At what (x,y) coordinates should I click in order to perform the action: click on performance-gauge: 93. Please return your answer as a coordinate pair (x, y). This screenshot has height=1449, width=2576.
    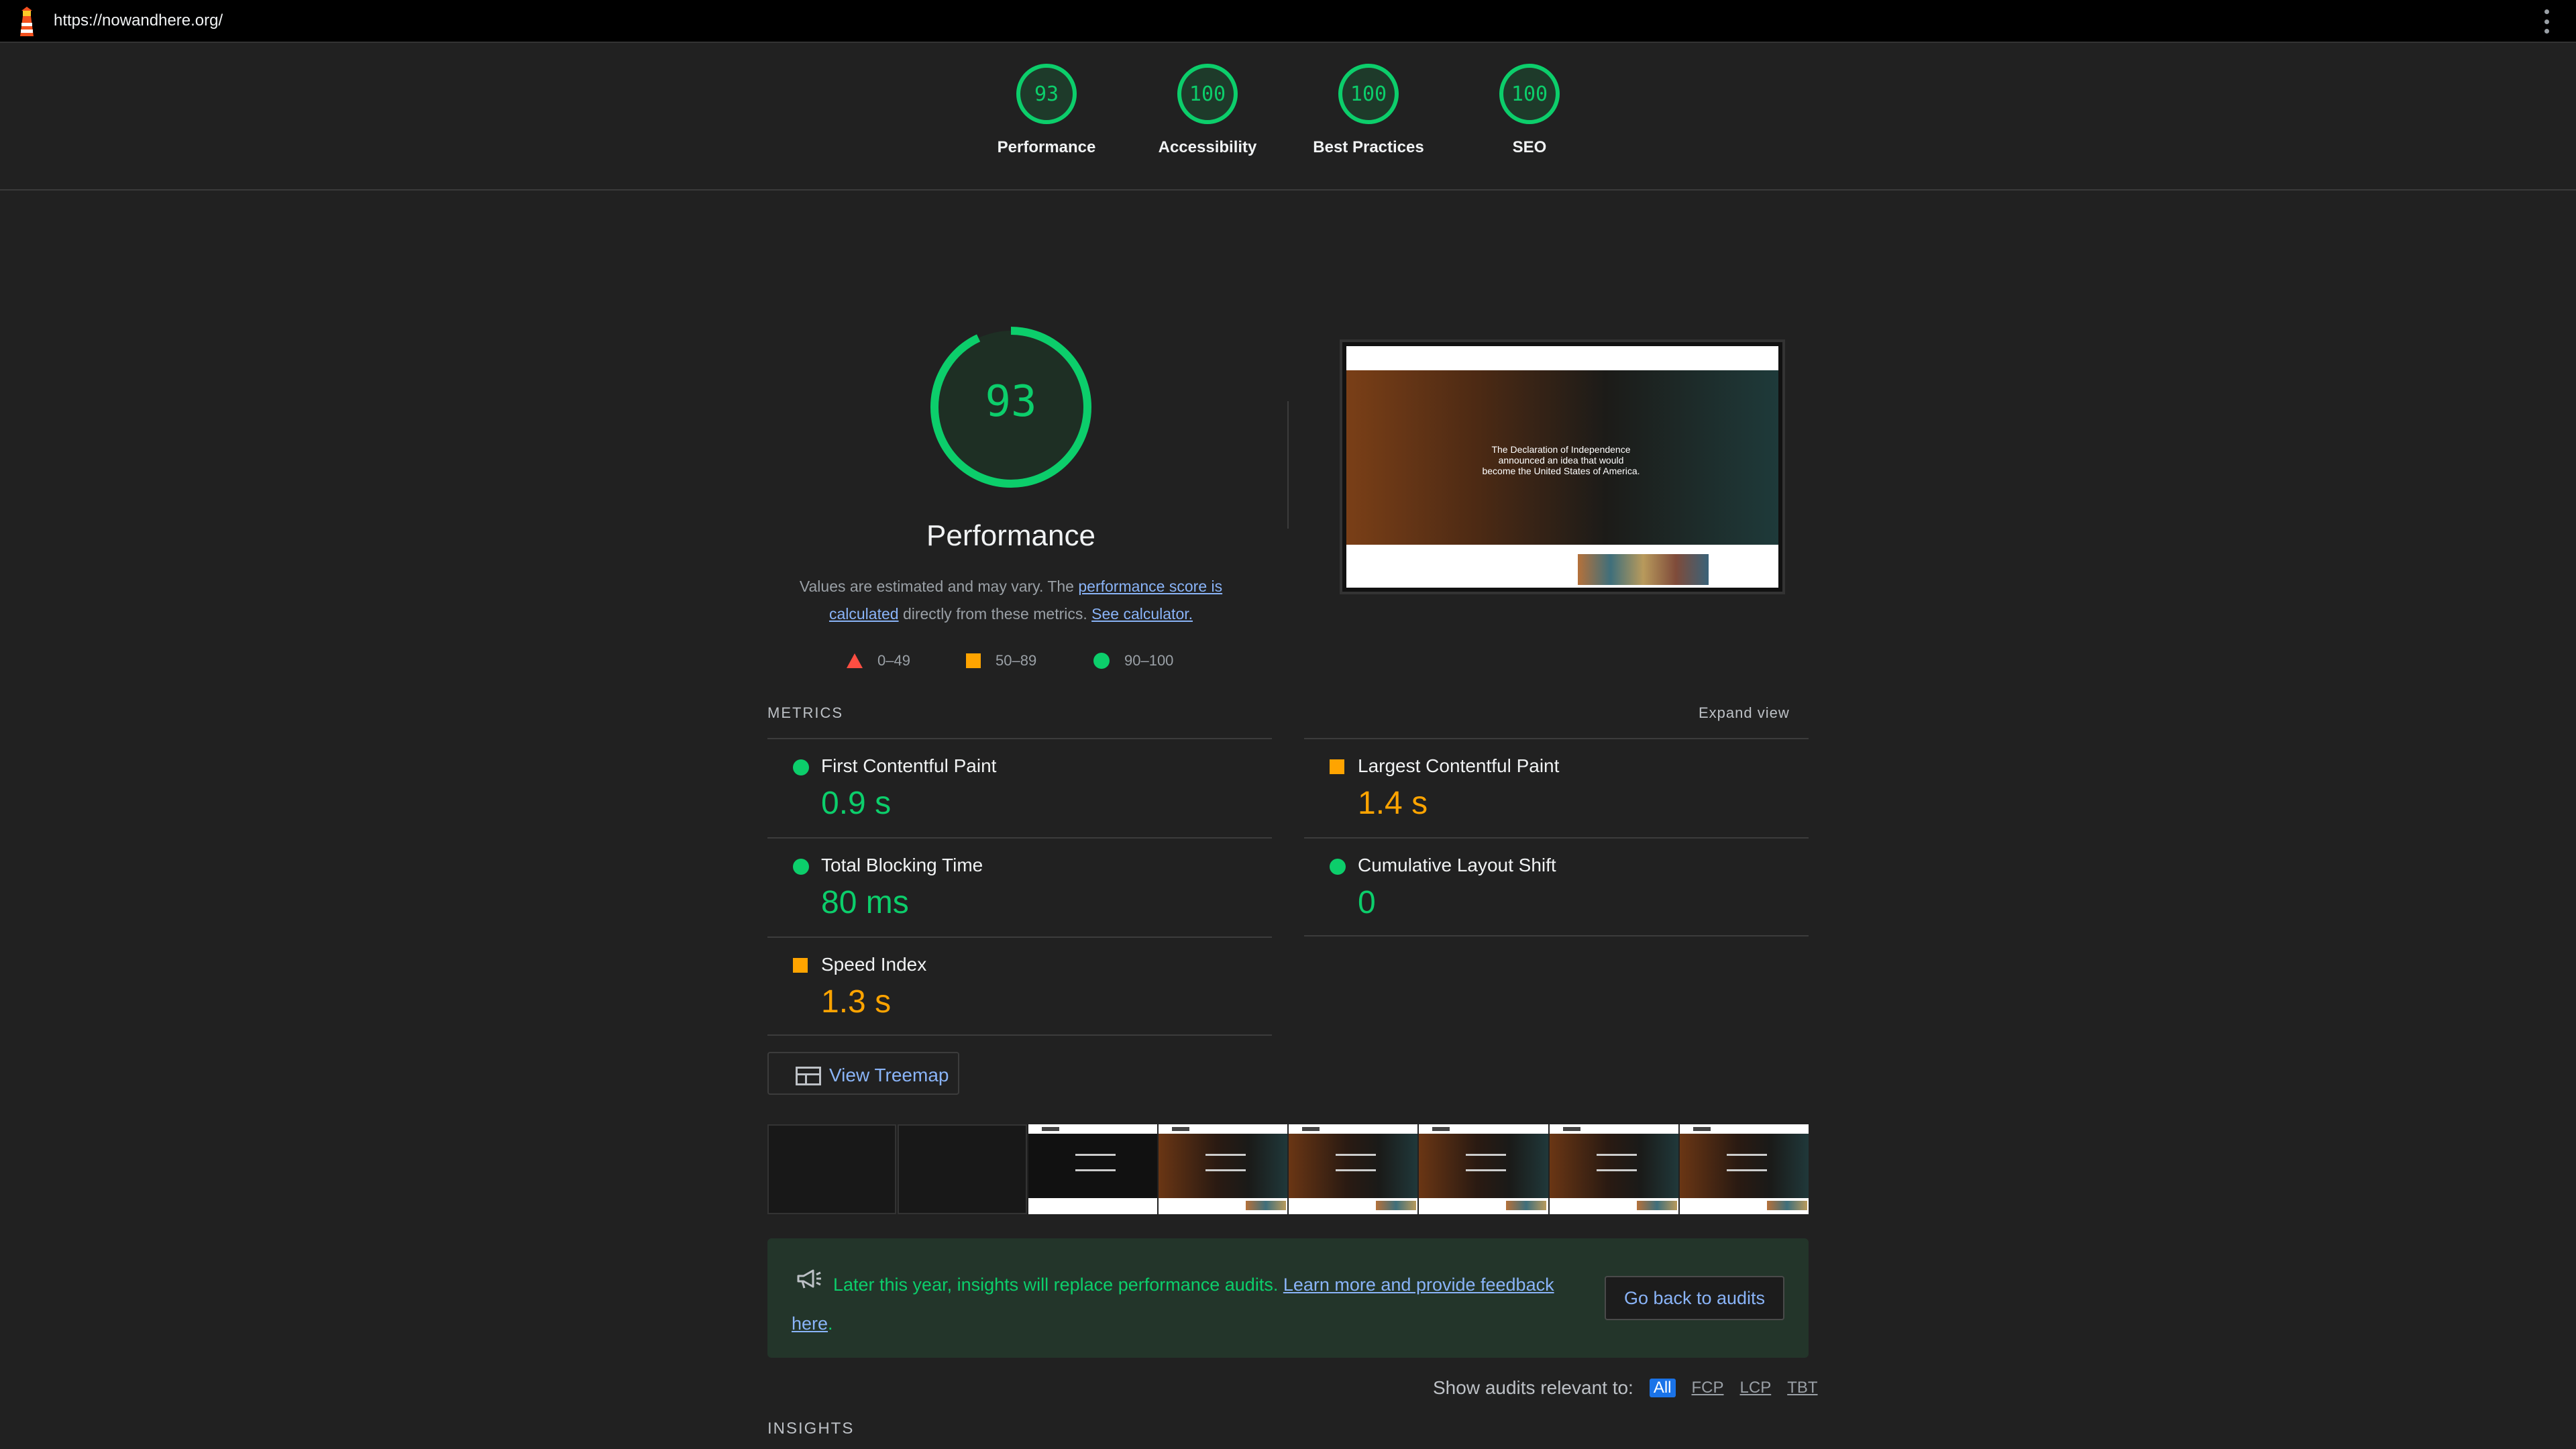
    Looking at the image, I should click on (1011, 407).